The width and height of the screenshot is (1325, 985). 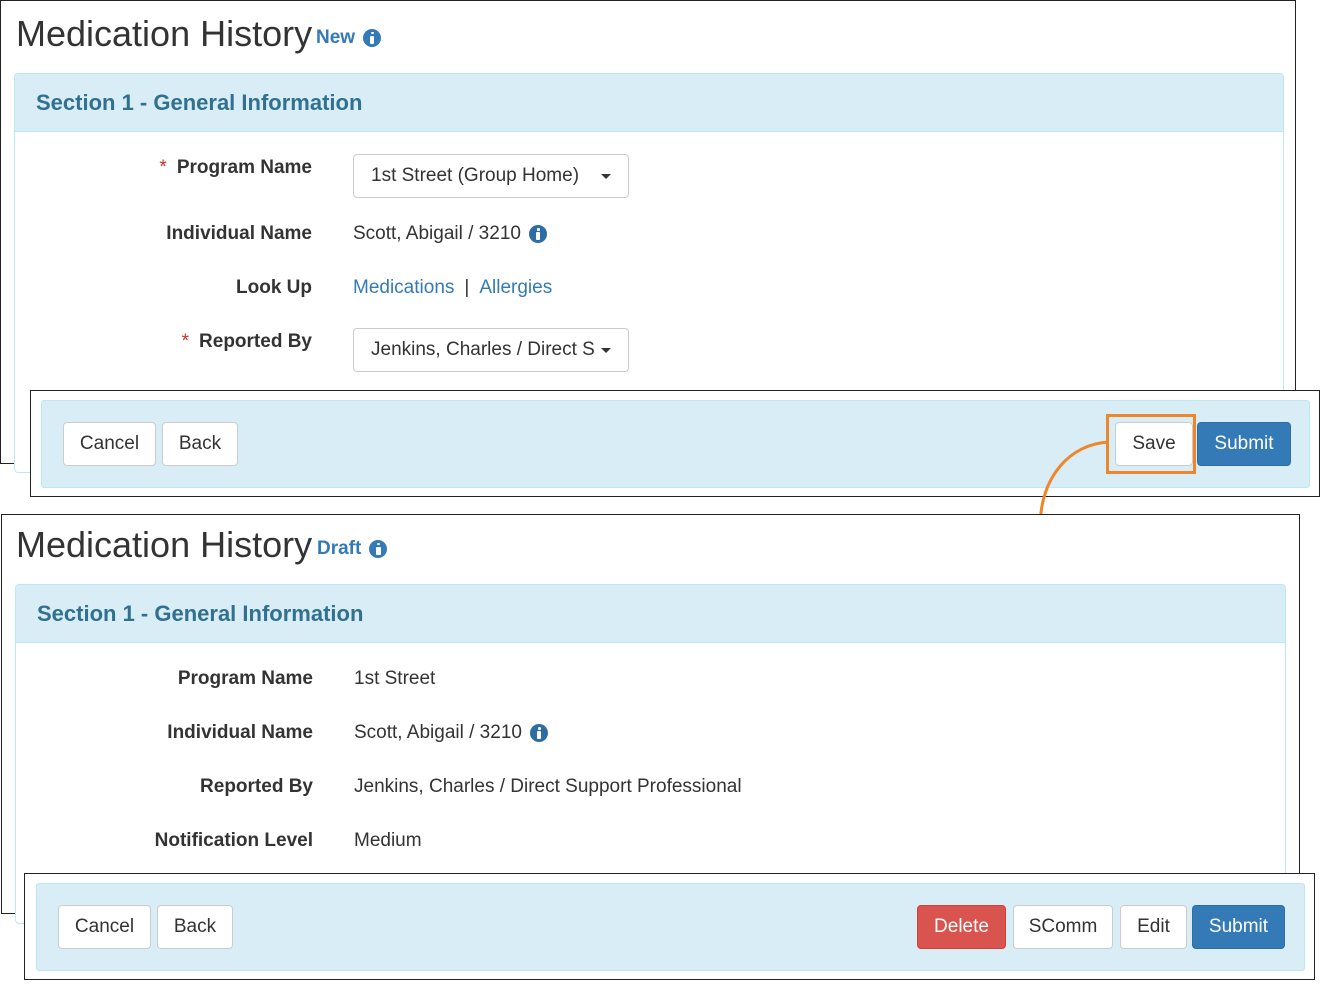 I want to click on notification-level-label: Notification Level, so click(x=233, y=840).